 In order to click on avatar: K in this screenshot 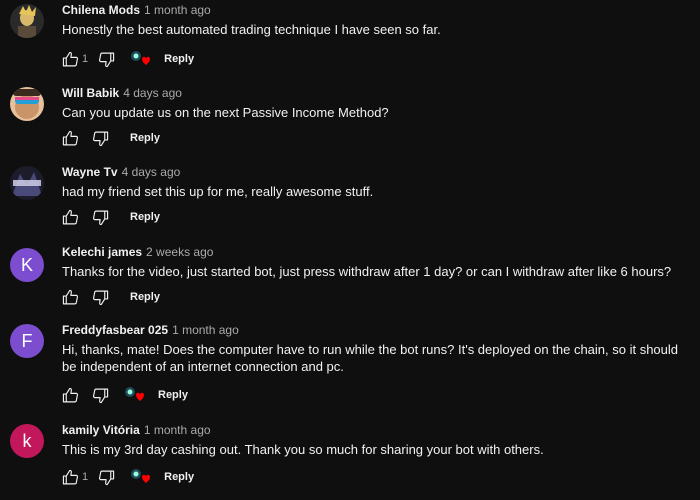, I will do `click(27, 265)`.